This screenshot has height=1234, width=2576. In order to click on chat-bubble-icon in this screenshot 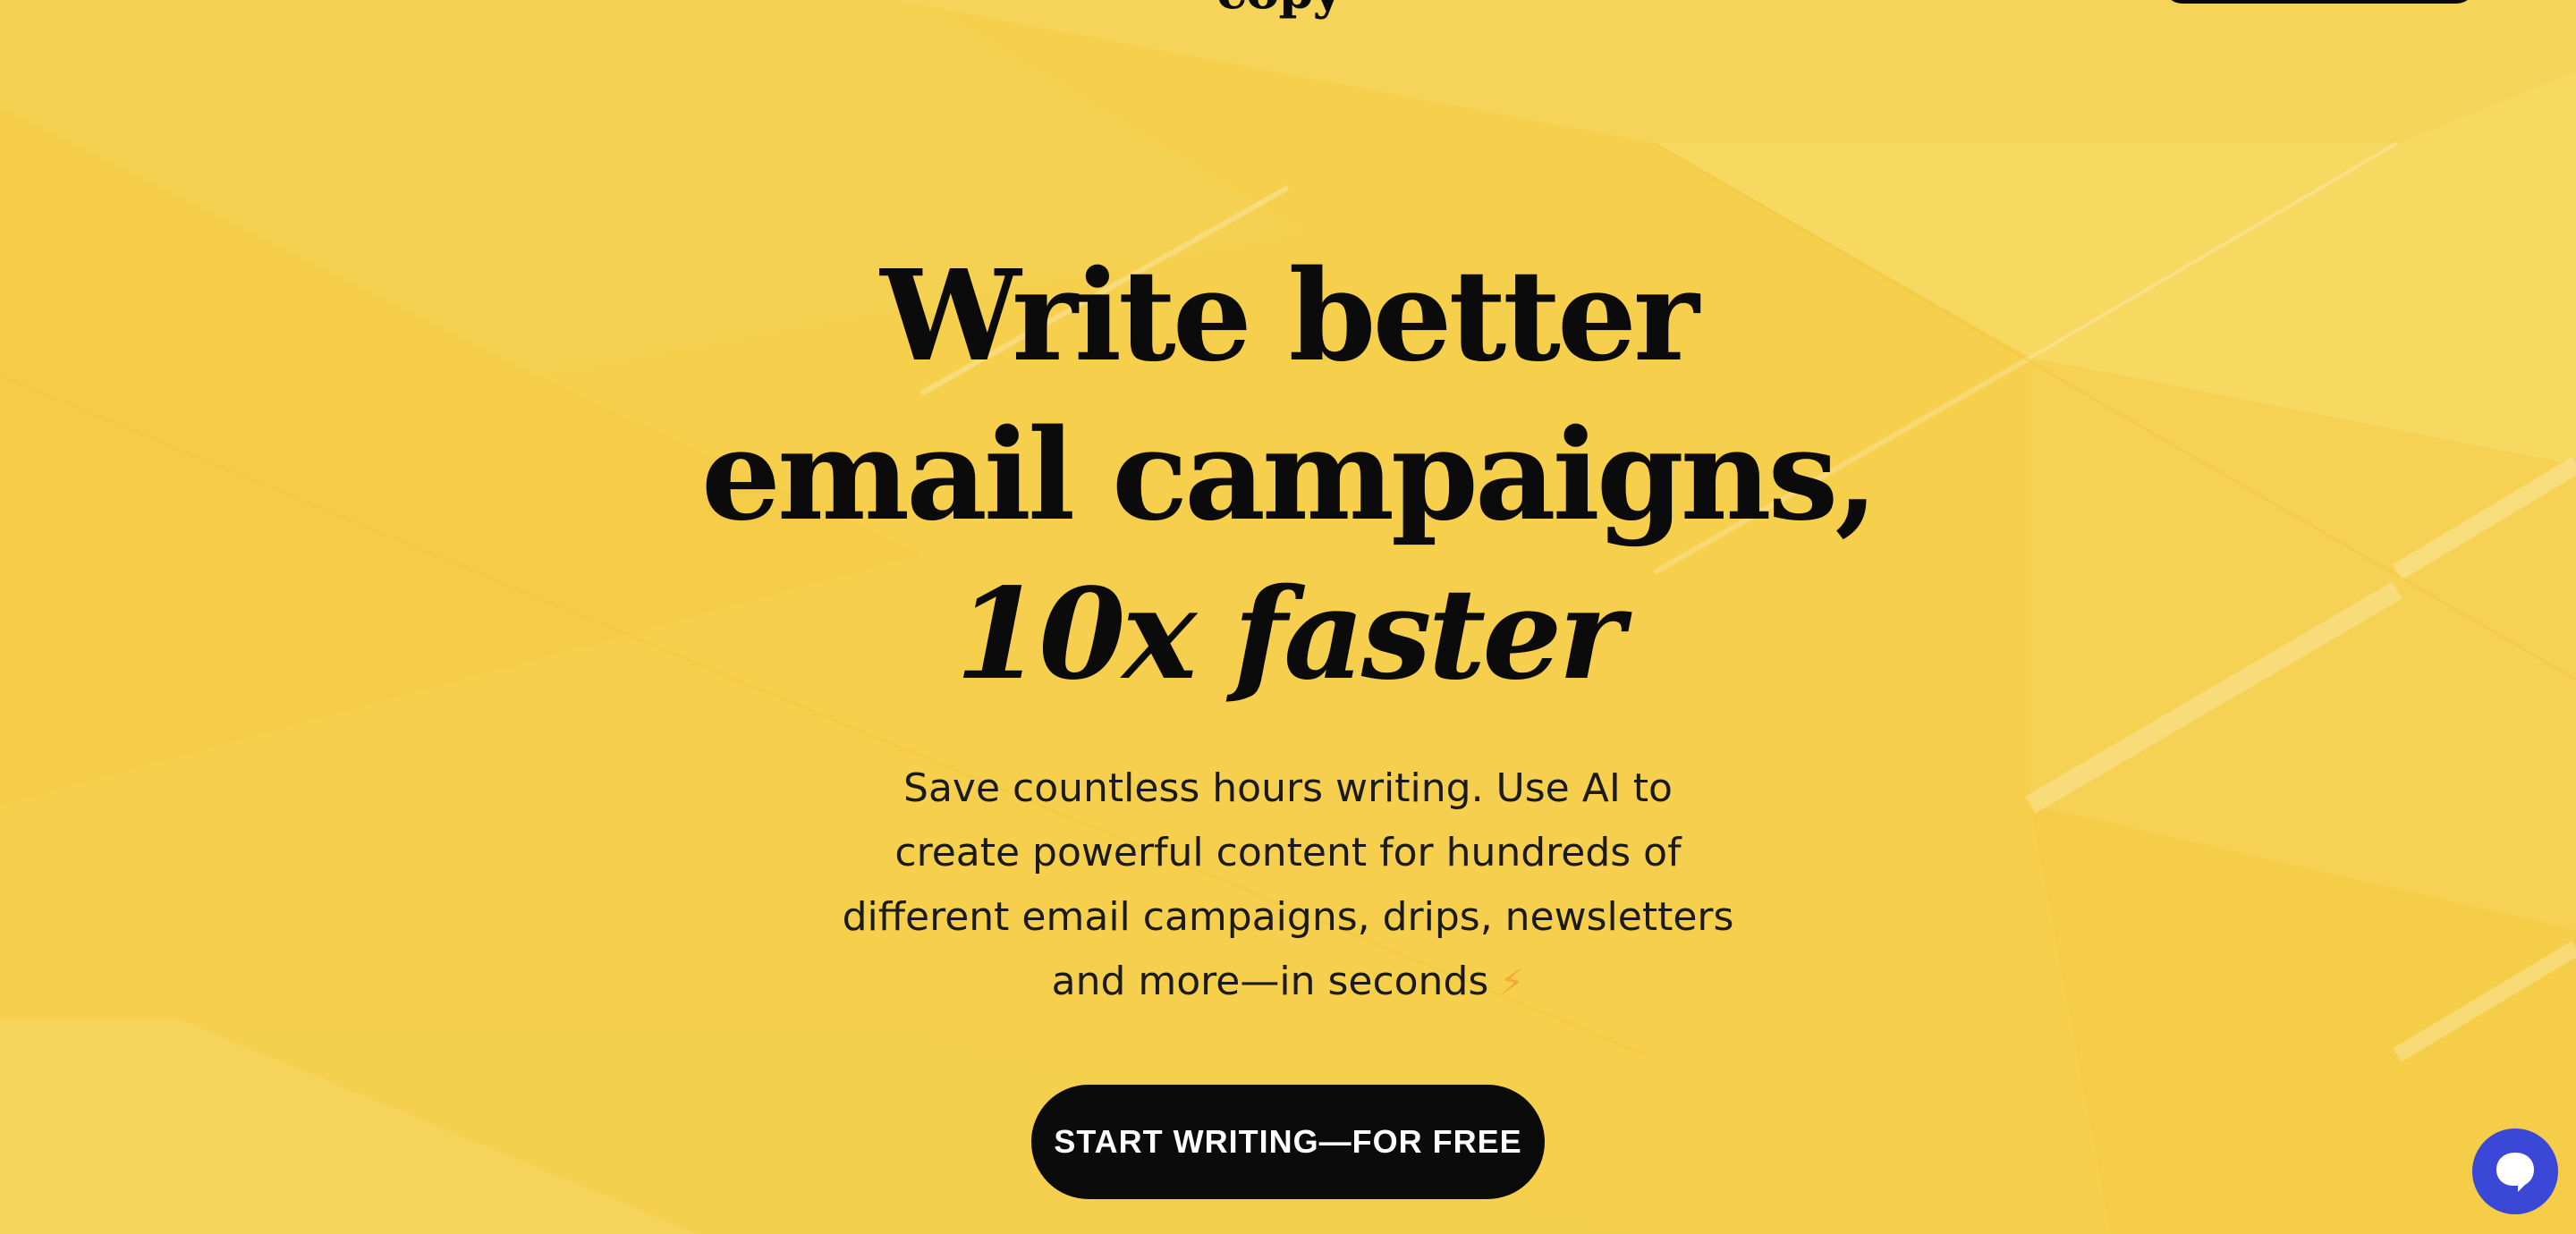, I will do `click(2515, 1172)`.